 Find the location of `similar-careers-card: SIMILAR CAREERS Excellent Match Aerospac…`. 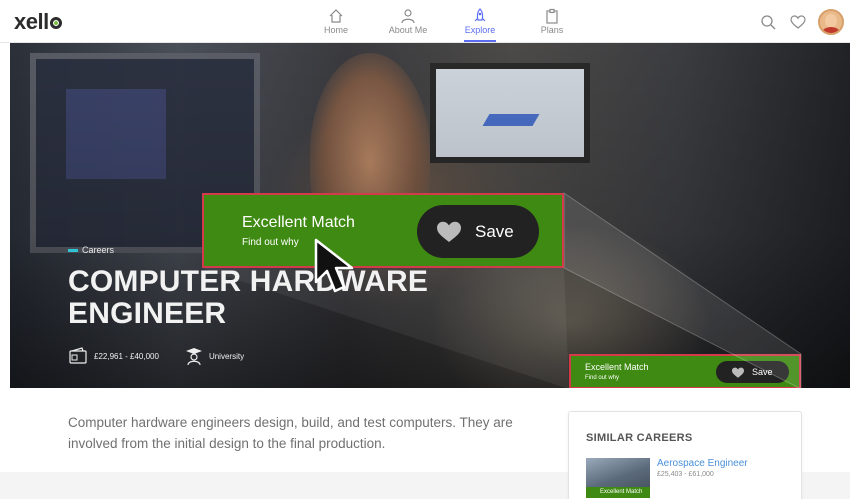

similar-careers-card: SIMILAR CAREERS Excellent Match Aerospac… is located at coordinates (685, 455).